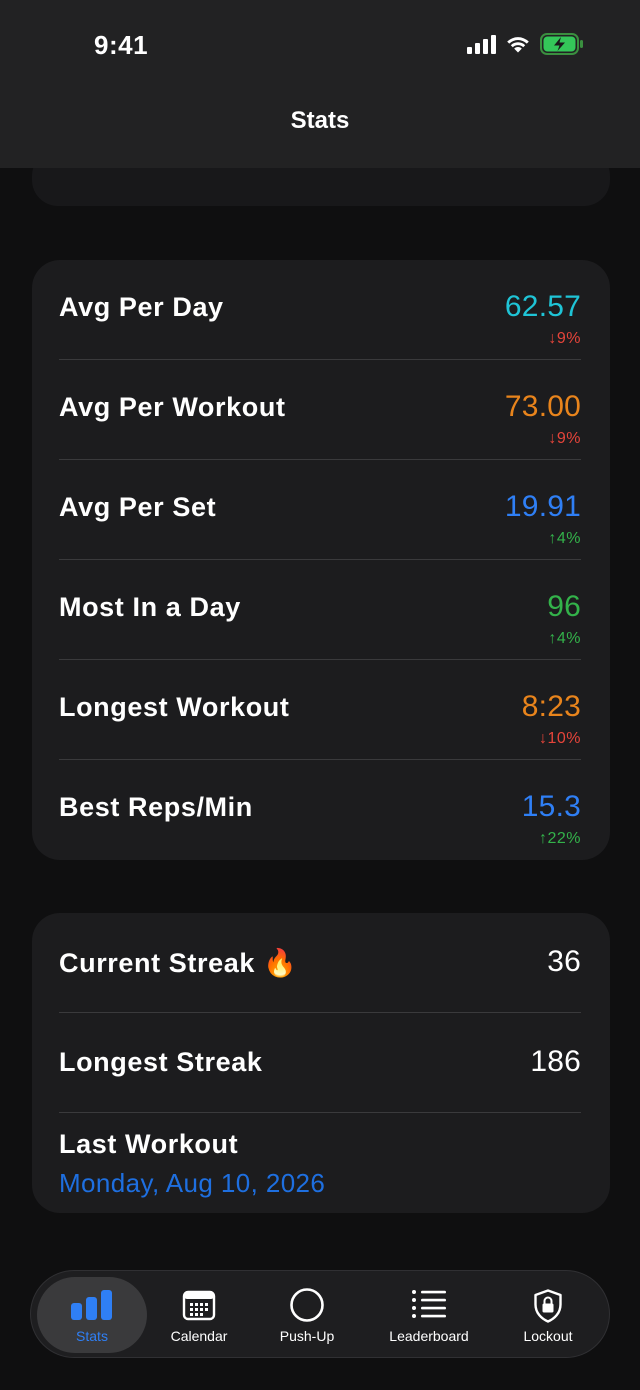 This screenshot has width=640, height=1390. I want to click on stat-value: 19.91, so click(542, 506).